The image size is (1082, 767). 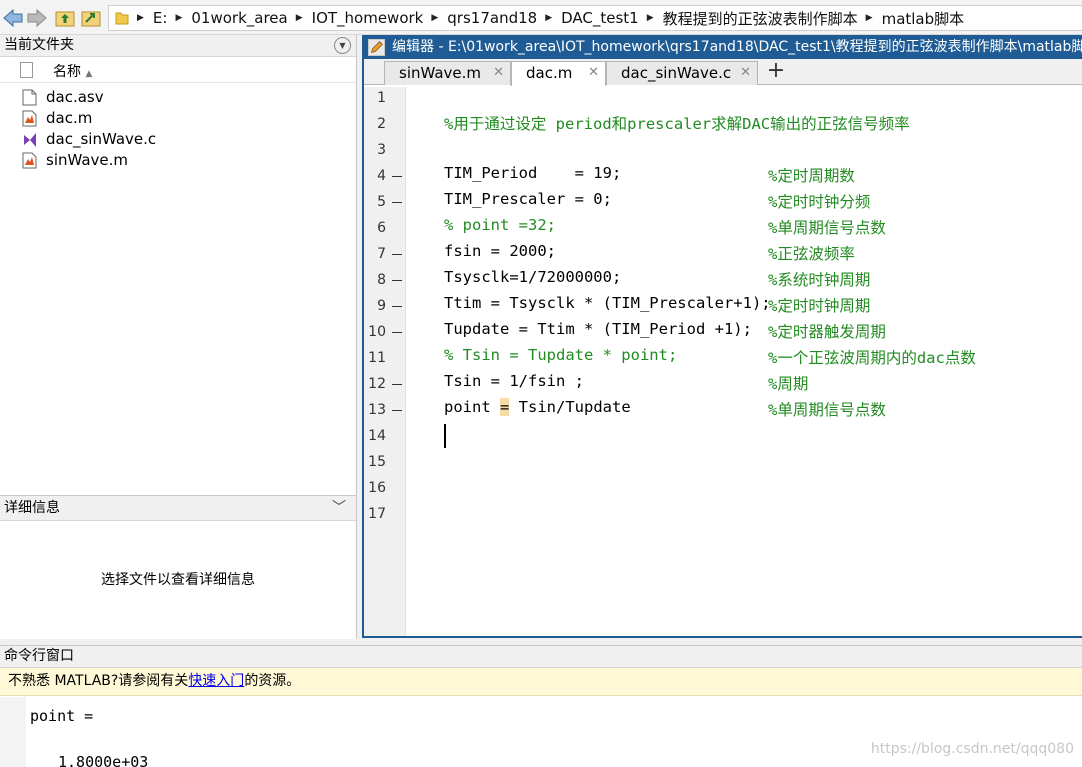 What do you see at coordinates (65, 18) in the screenshot?
I see `up-folder-icon` at bounding box center [65, 18].